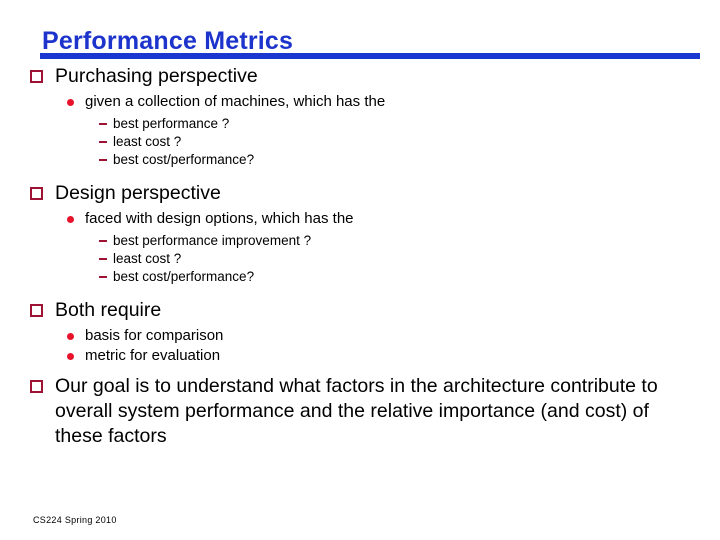 The width and height of the screenshot is (720, 540). I want to click on slide-footer: CS224 Spring 2010, so click(75, 520).